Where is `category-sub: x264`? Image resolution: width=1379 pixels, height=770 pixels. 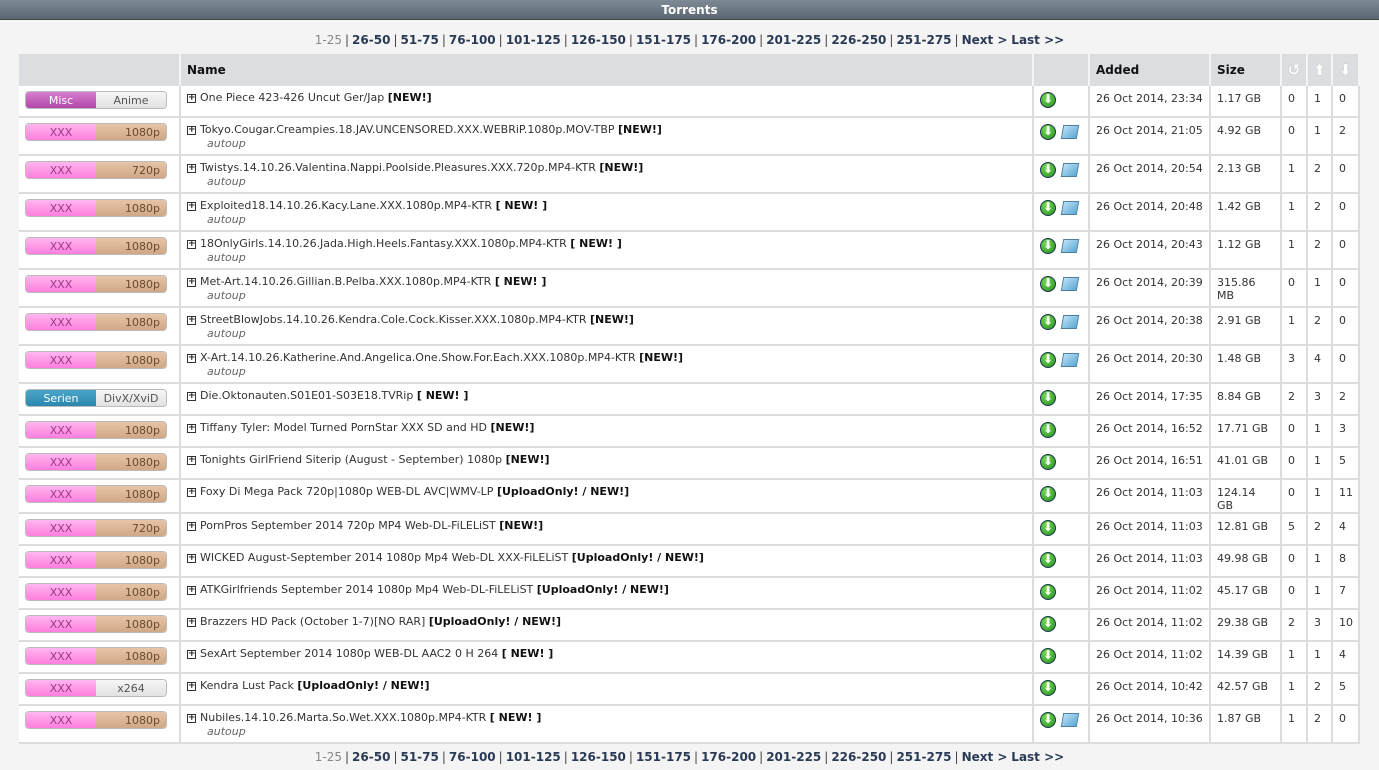 category-sub: x264 is located at coordinates (131, 688).